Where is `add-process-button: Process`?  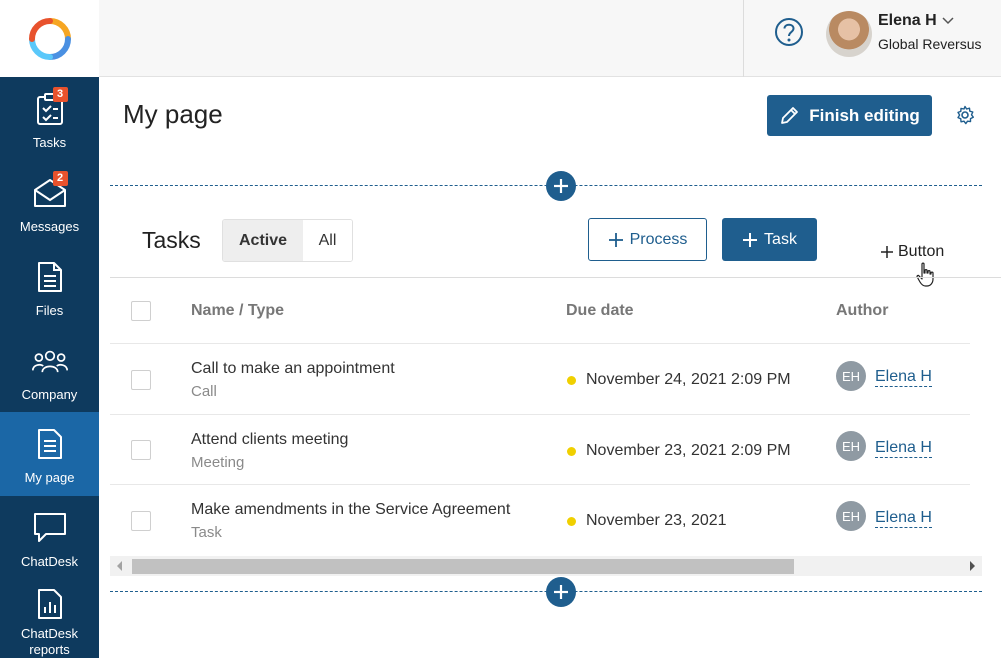 add-process-button: Process is located at coordinates (647, 239).